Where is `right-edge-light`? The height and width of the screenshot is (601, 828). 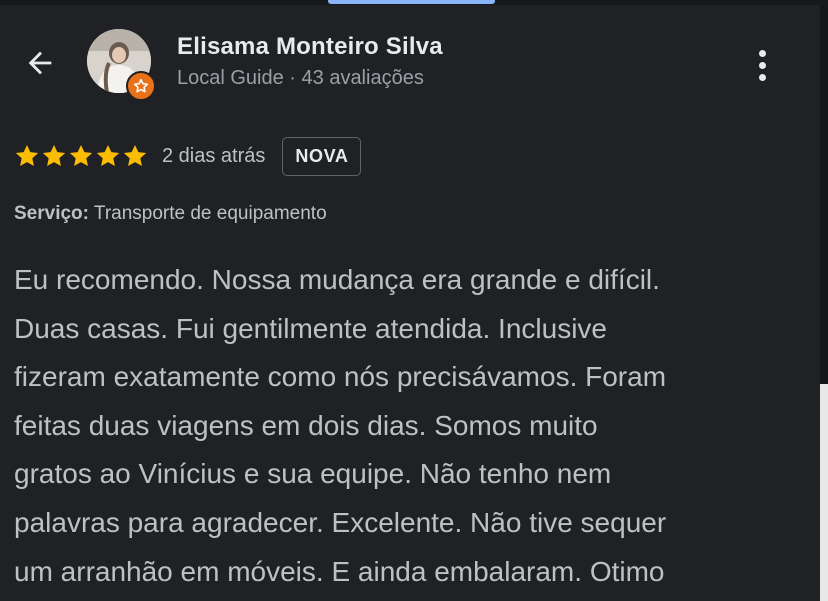 right-edge-light is located at coordinates (824, 492).